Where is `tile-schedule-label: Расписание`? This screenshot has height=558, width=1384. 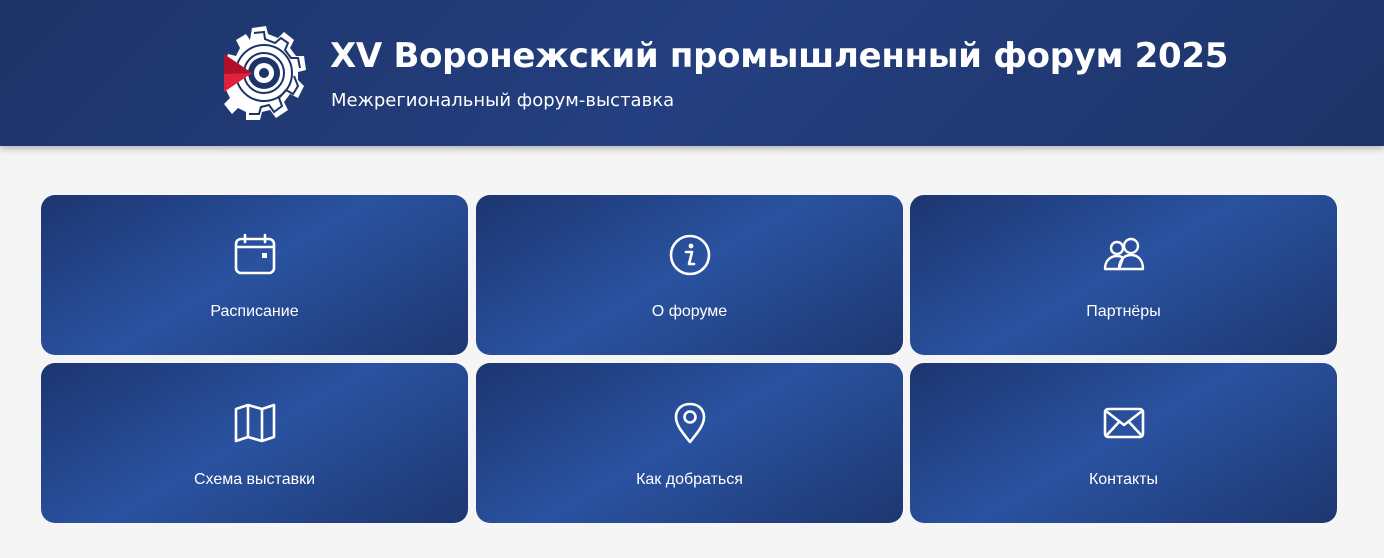 tile-schedule-label: Расписание is located at coordinates (254, 311).